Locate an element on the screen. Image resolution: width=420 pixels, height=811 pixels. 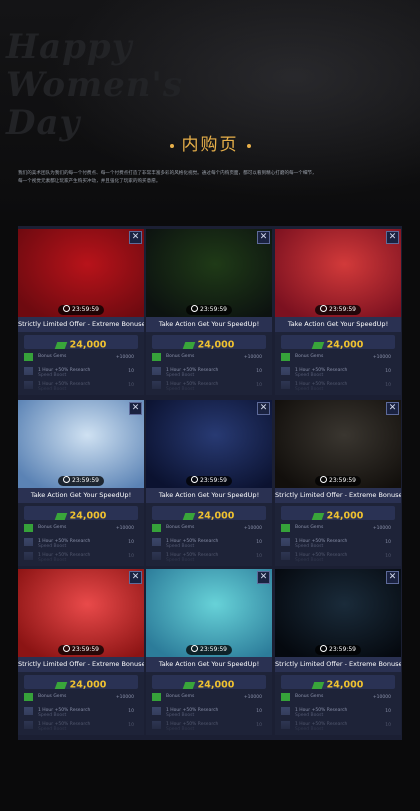
page-title: 内购页 is located at coordinates (210, 142).